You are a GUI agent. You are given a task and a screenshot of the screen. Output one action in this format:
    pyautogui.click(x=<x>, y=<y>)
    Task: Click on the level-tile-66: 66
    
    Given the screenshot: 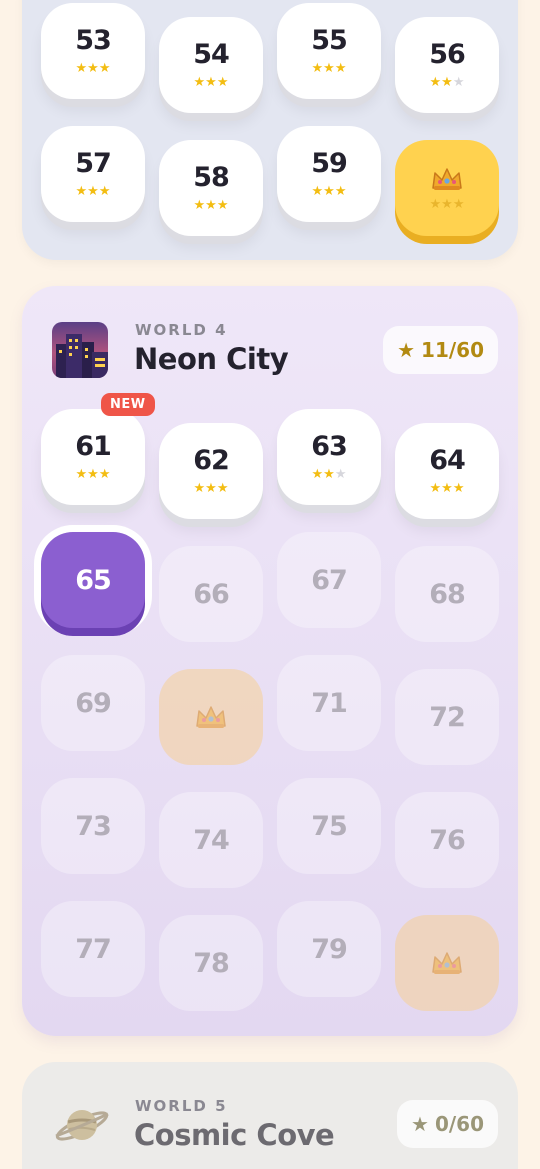 What is the action you would take?
    pyautogui.click(x=211, y=594)
    